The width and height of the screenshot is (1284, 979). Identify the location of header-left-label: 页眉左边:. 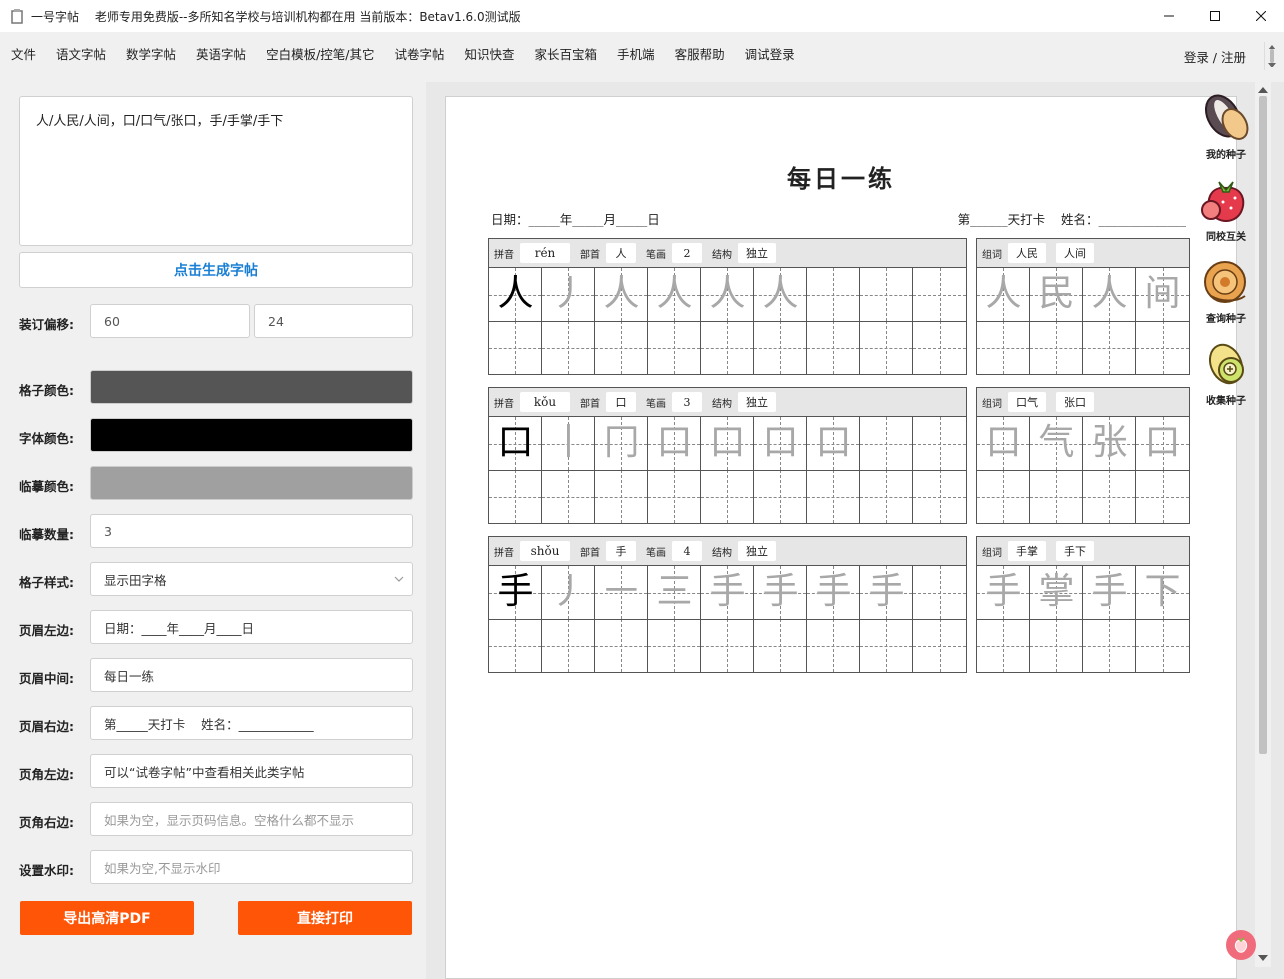
(46, 630).